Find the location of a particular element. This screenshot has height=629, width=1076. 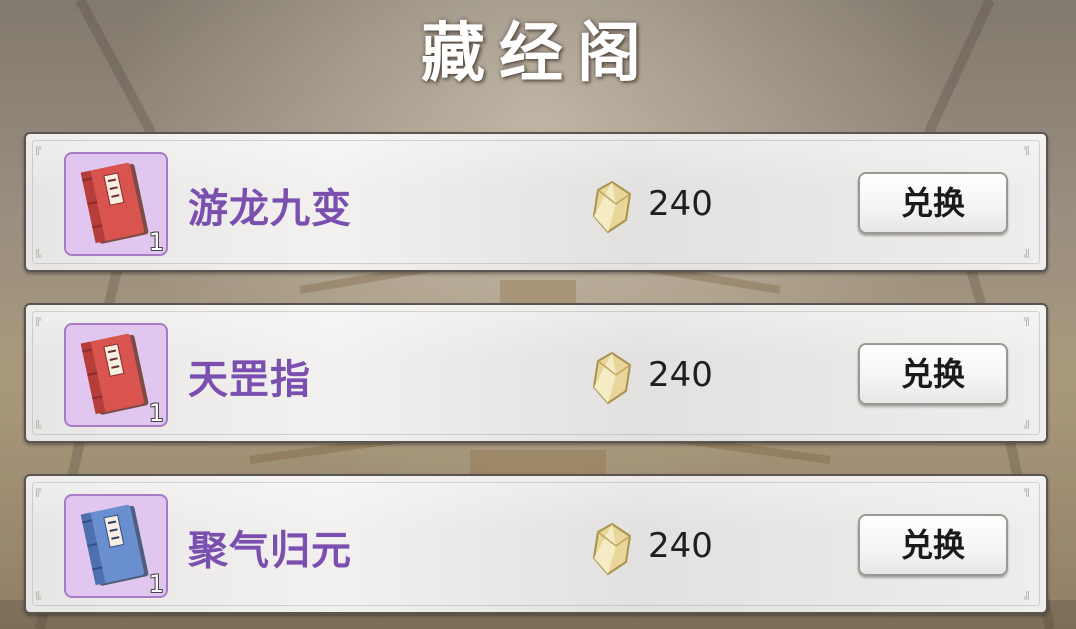

page-title: 藏经阁 is located at coordinates (538, 53).